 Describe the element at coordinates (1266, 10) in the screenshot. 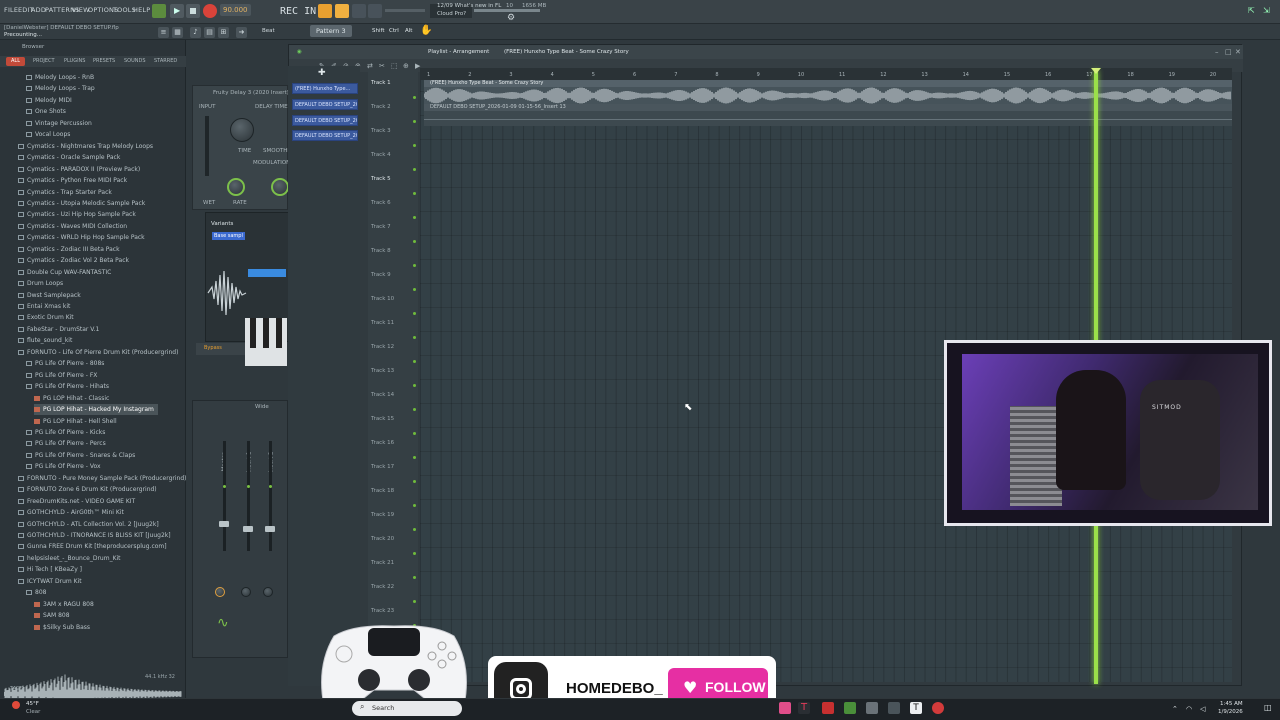

I see `window-icon-2: ⇲` at that location.